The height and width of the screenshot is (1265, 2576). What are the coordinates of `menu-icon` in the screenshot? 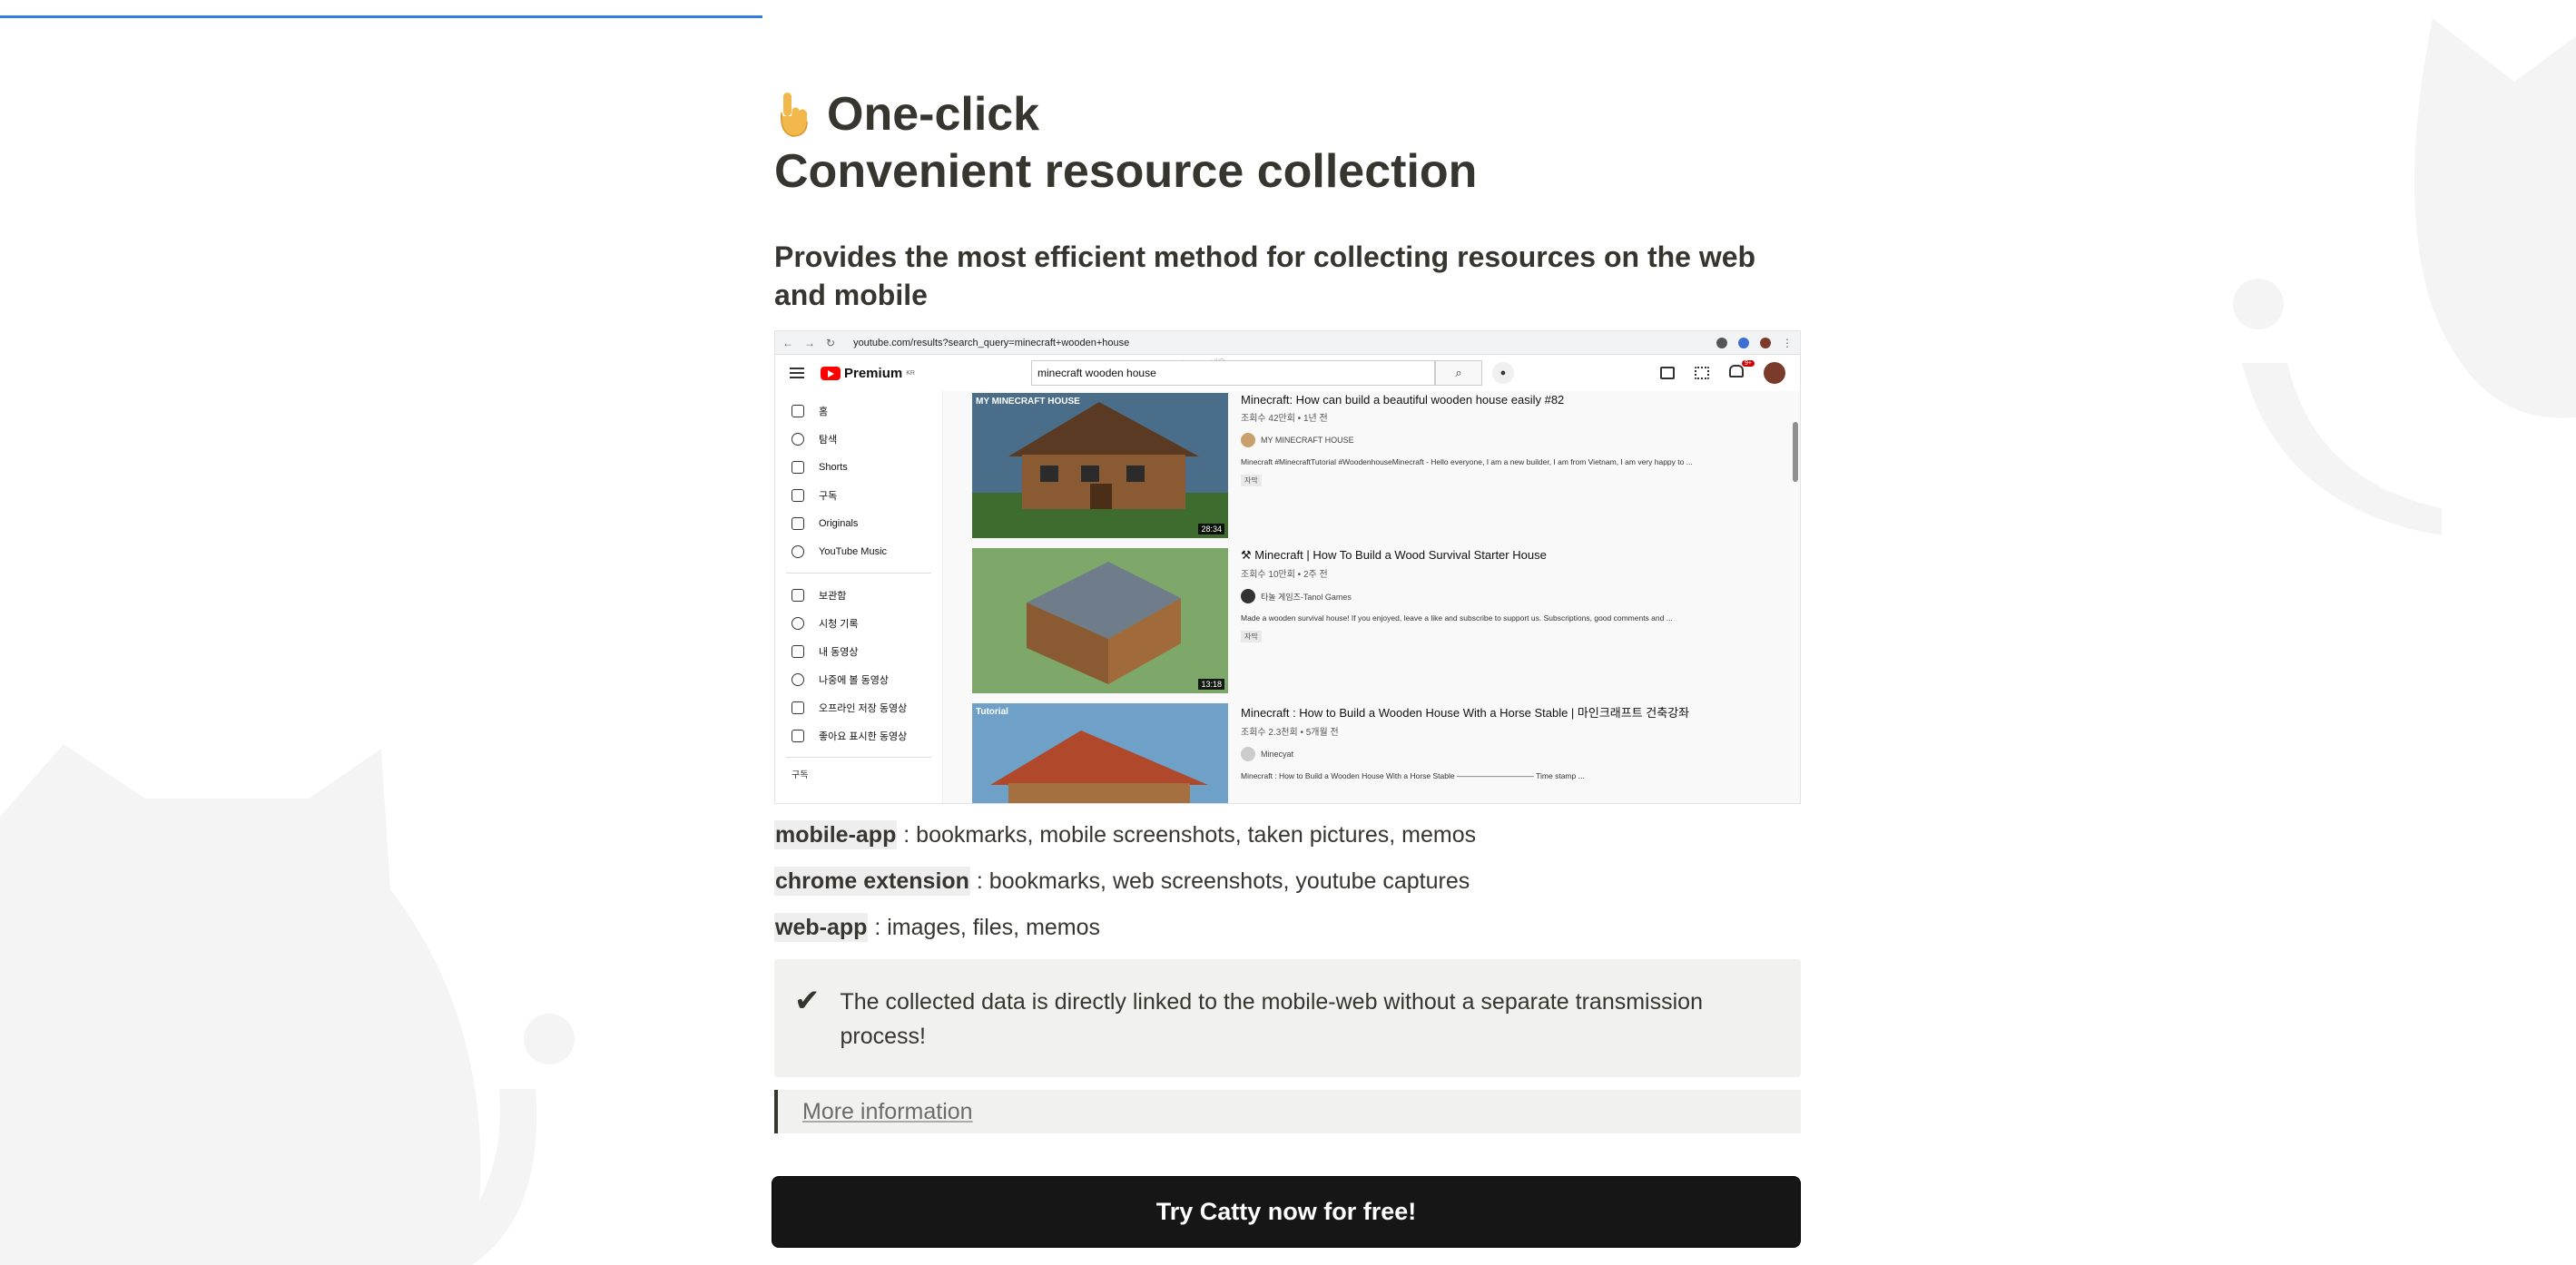 It's located at (797, 373).